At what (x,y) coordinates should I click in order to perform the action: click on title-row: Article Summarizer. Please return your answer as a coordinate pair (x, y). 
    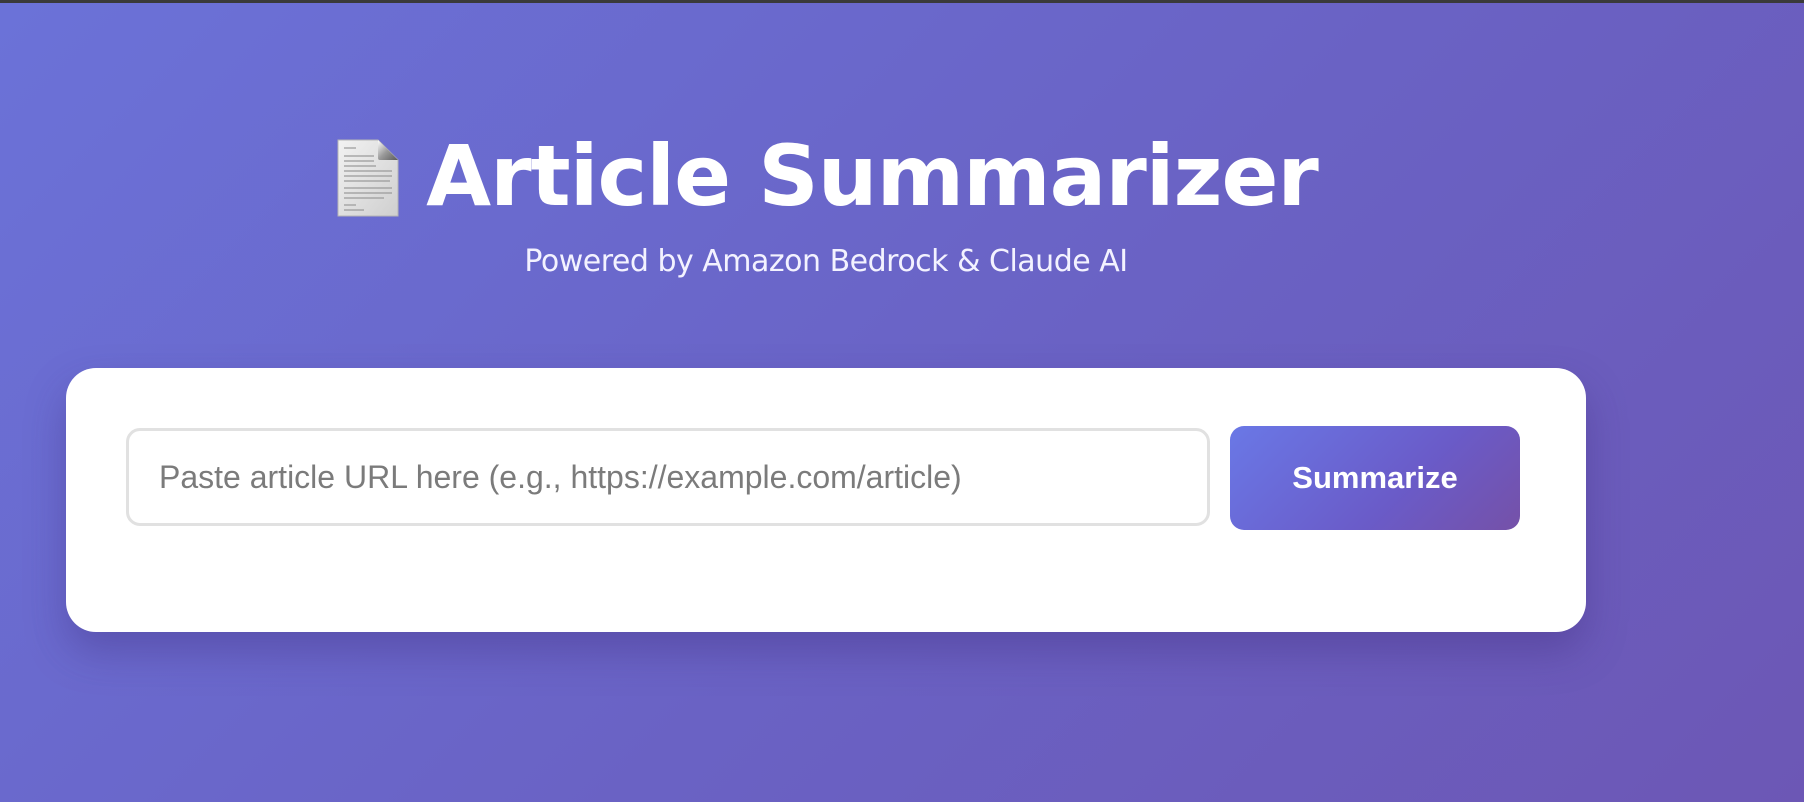
    Looking at the image, I should click on (826, 176).